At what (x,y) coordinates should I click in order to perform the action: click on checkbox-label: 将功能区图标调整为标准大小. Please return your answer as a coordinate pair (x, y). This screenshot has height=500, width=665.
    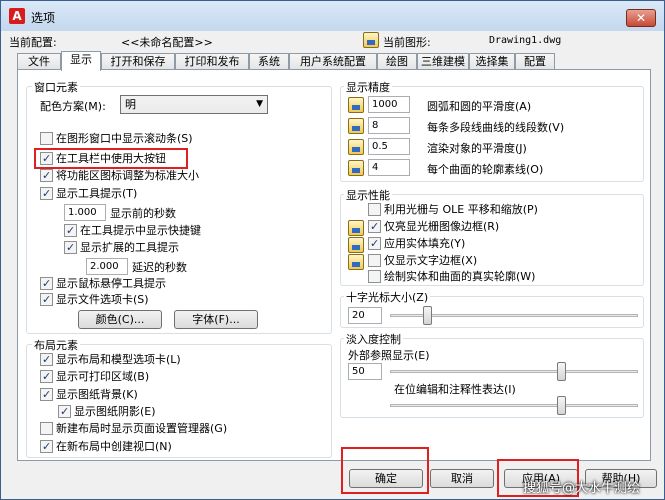
    Looking at the image, I should click on (127, 175).